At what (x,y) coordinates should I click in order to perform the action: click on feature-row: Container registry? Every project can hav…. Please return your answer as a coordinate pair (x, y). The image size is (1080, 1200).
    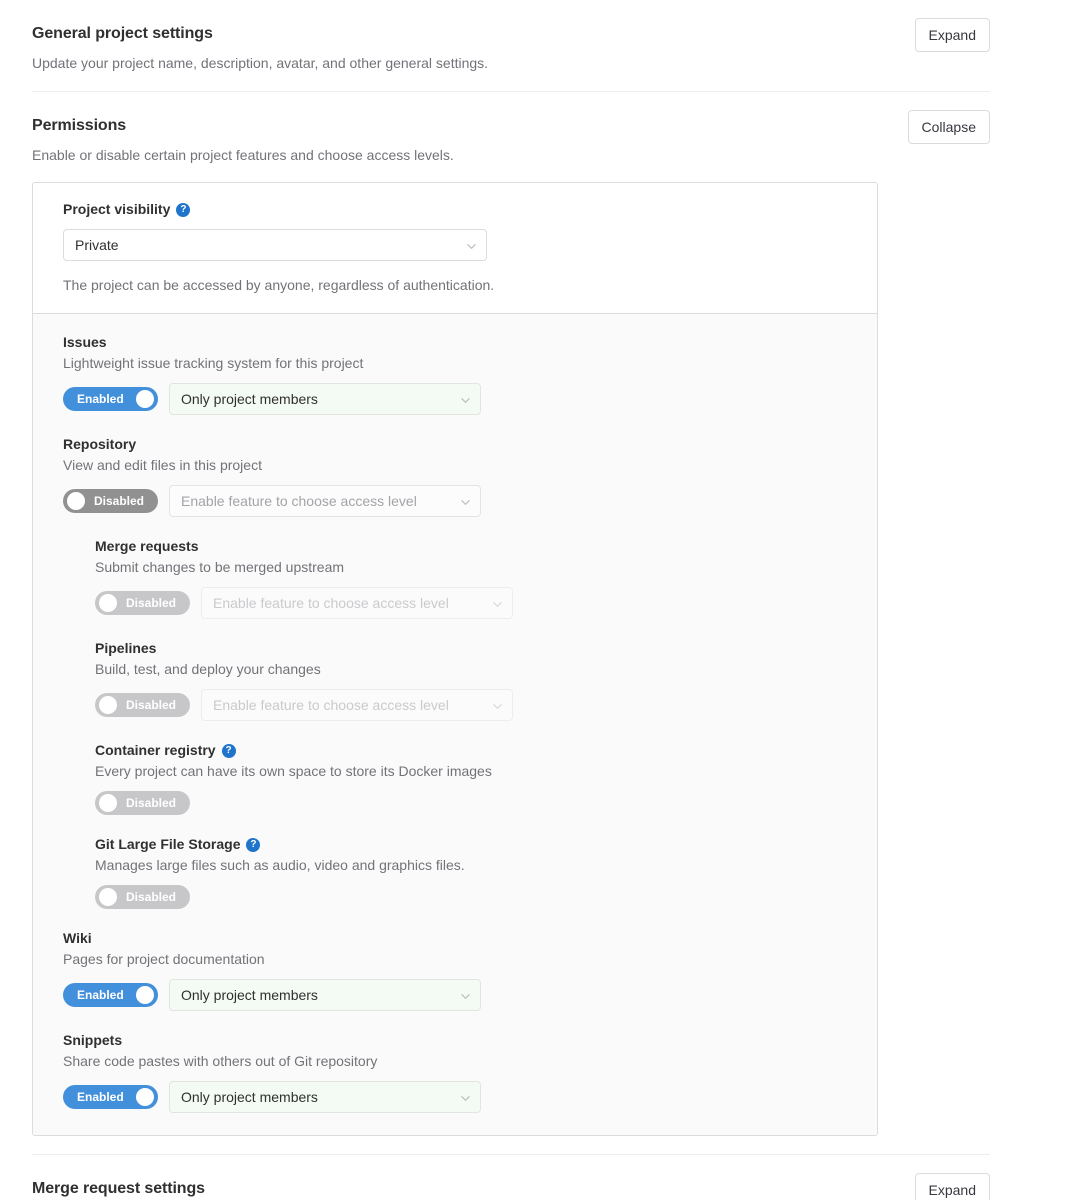
    Looking at the image, I should click on (471, 777).